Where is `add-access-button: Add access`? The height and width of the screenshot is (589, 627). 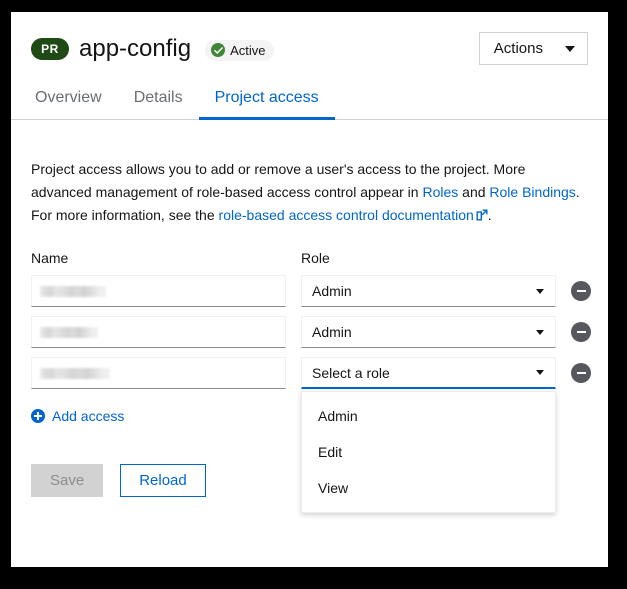
add-access-button: Add access is located at coordinates (77, 416).